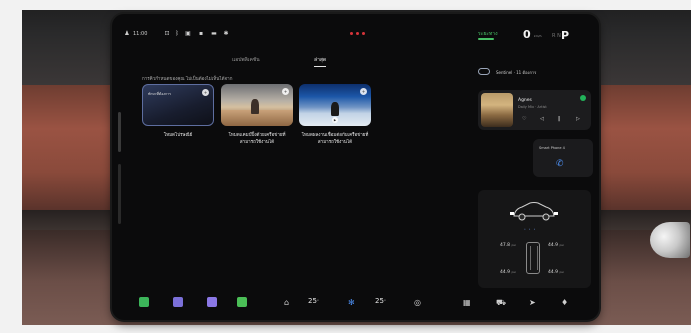 This screenshot has width=691, height=333. I want to click on gear-inactive: R N, so click(556, 36).